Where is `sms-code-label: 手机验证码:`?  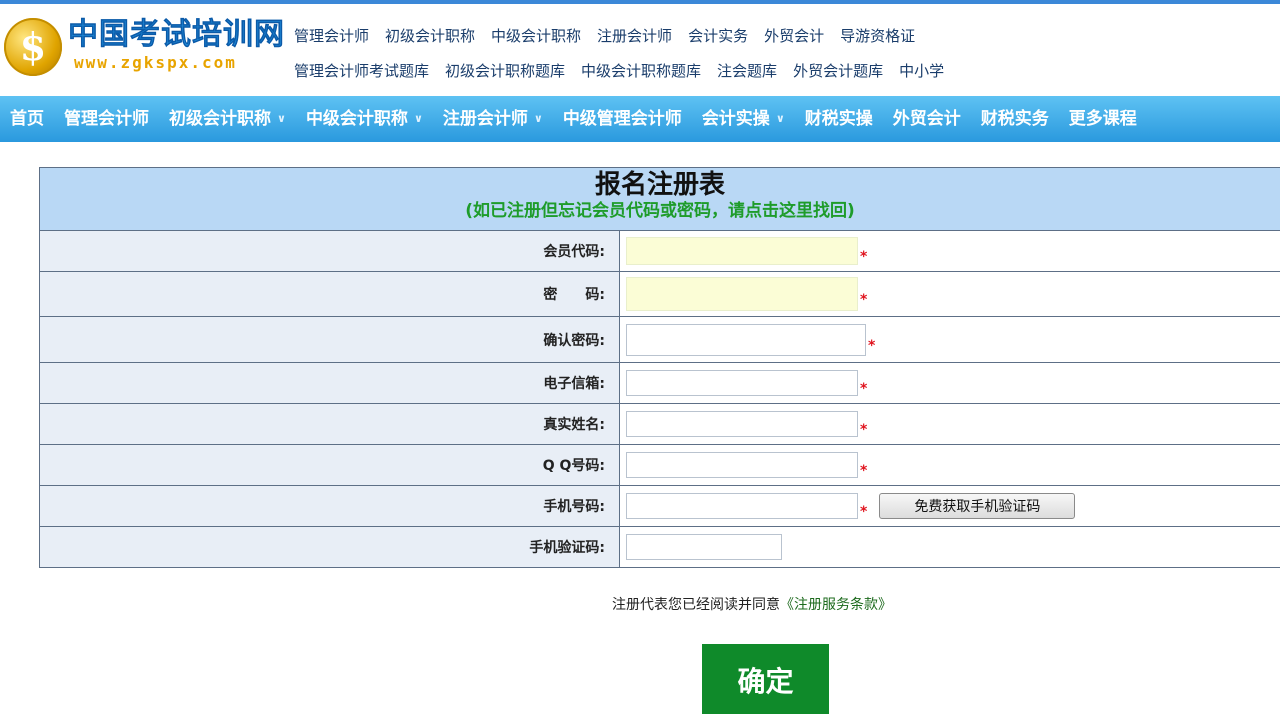 sms-code-label: 手机验证码: is located at coordinates (330, 547).